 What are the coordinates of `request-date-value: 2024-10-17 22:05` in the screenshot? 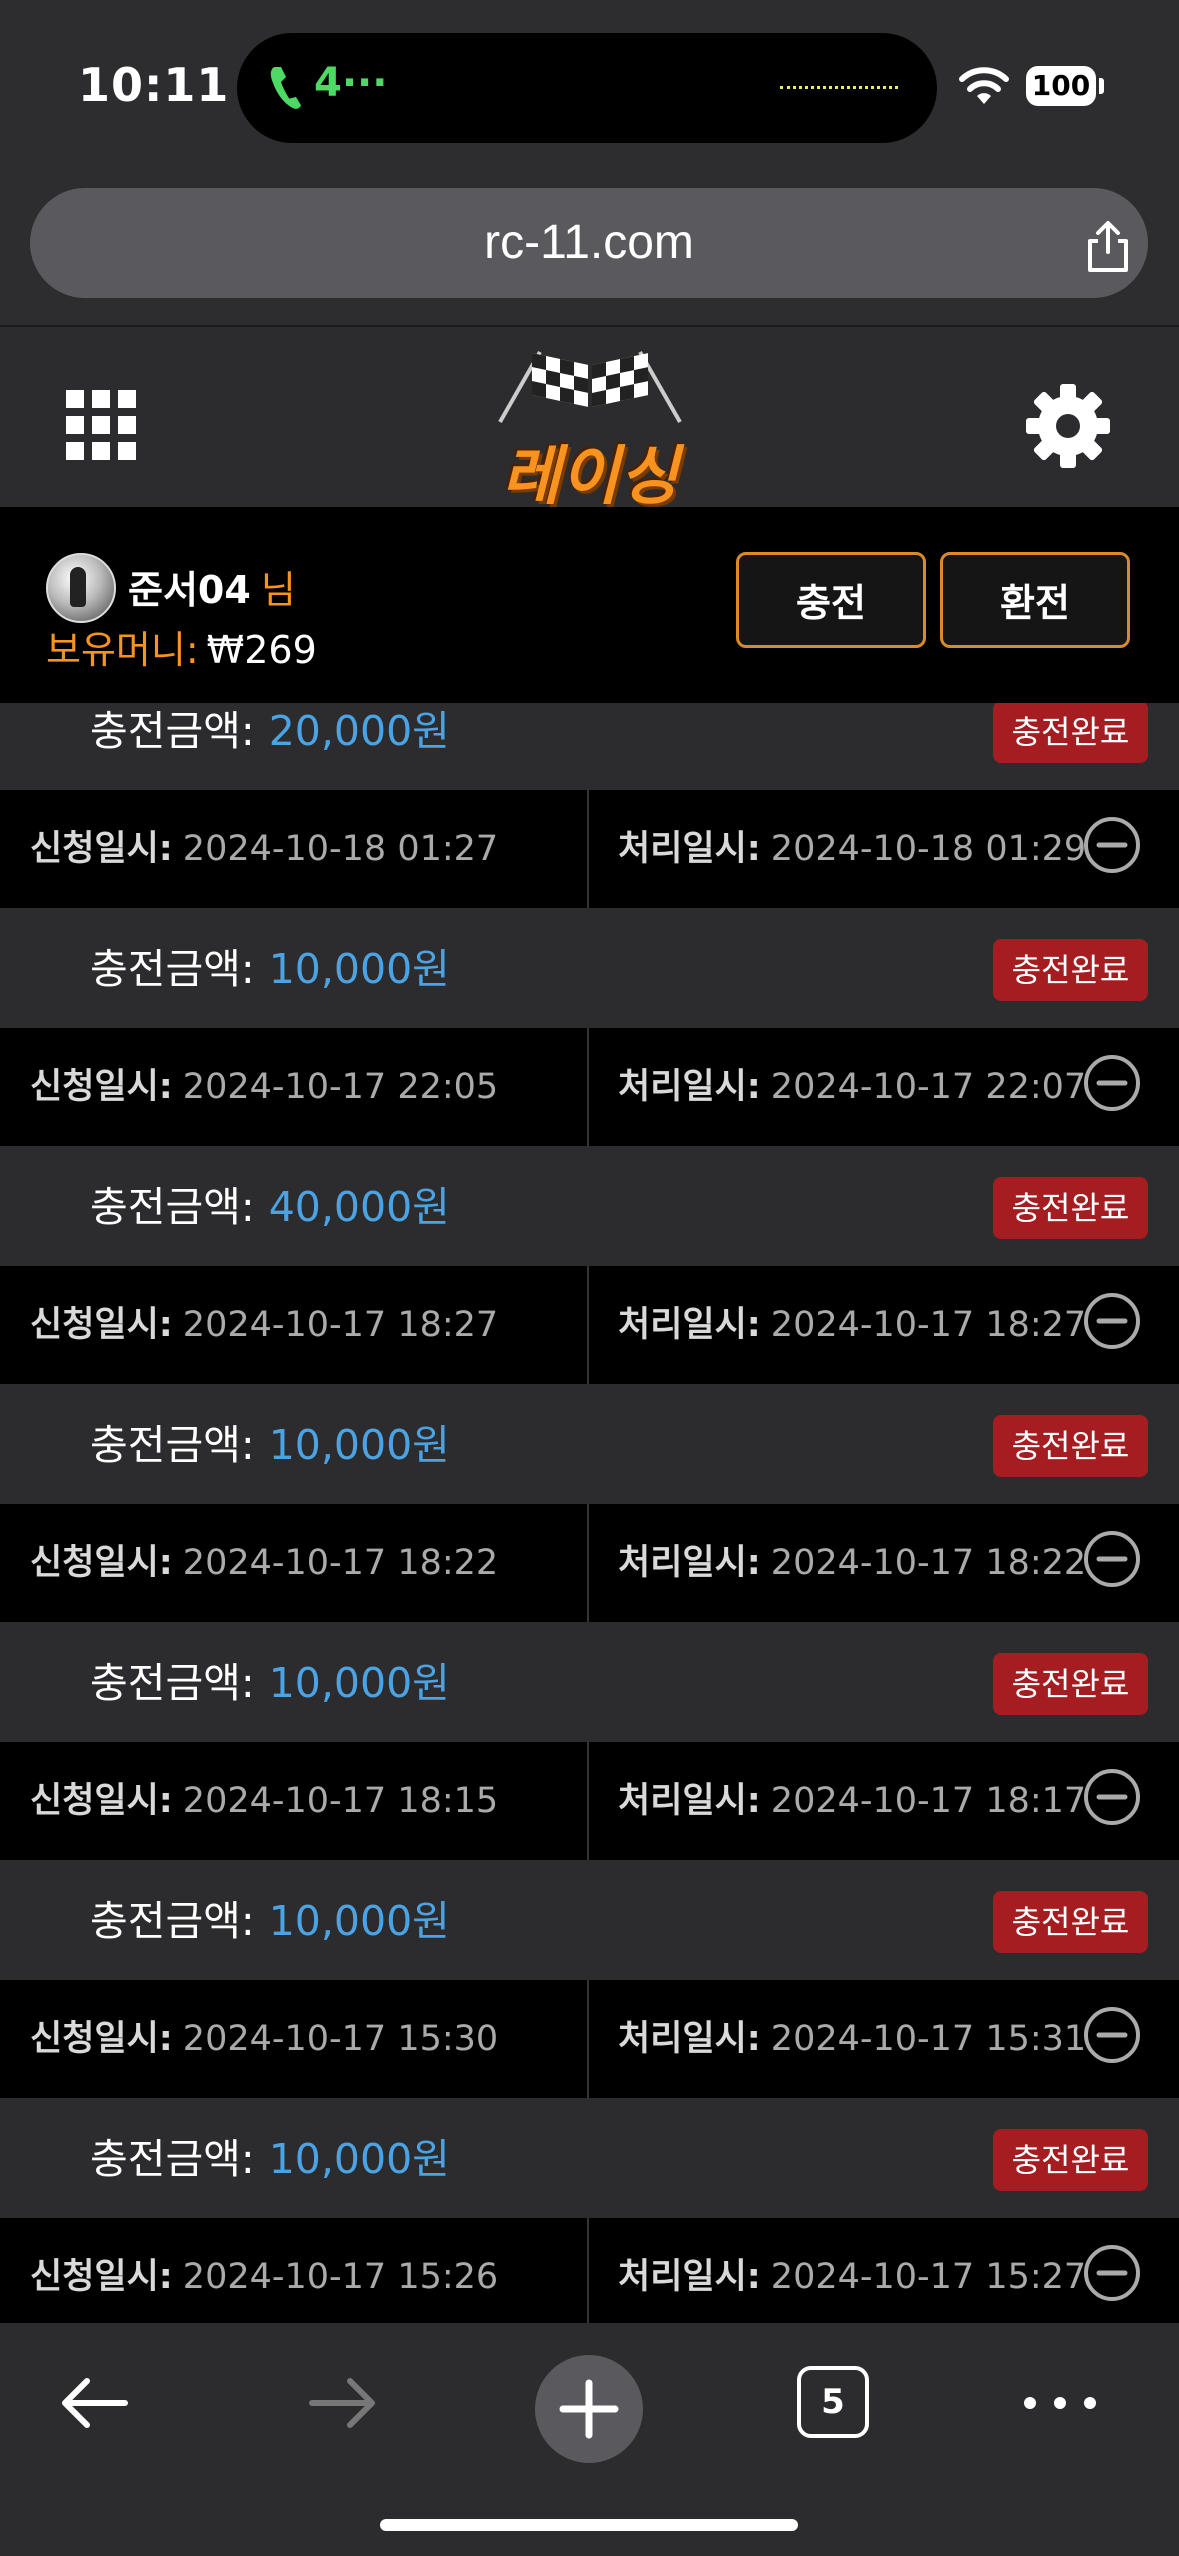 It's located at (340, 1087).